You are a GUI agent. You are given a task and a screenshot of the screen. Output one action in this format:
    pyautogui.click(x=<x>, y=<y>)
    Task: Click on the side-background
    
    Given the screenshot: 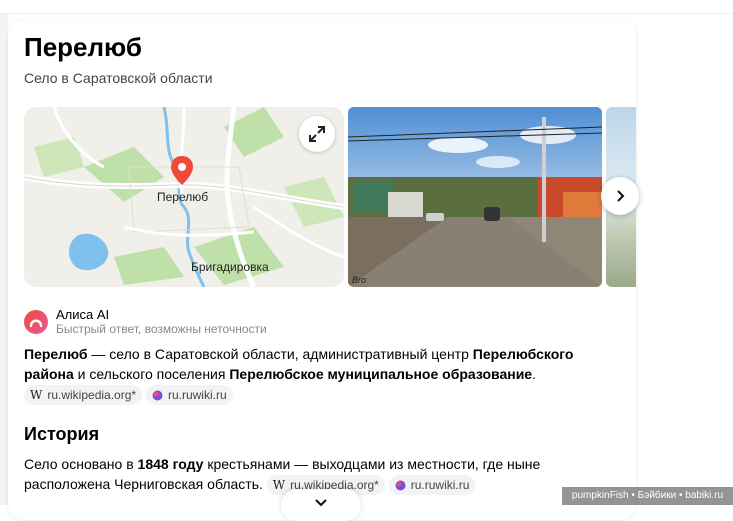 What is the action you would take?
    pyautogui.click(x=4, y=259)
    